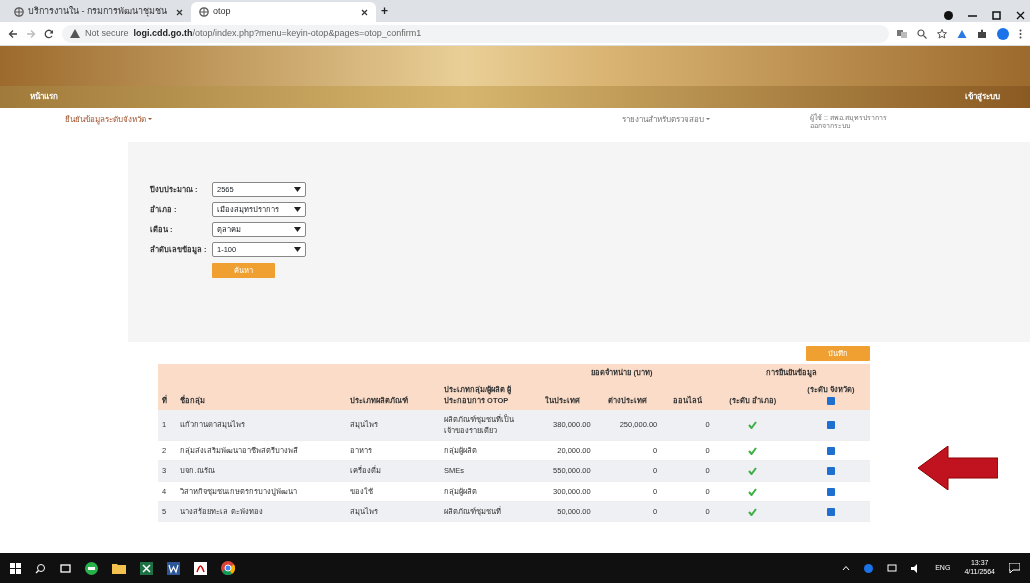 The image size is (1030, 583). I want to click on address-bar: Not secure logi.cdd.go.th/otop/index.php?menu=keyin-otop&pages=otop_confirm1, so click(475, 33).